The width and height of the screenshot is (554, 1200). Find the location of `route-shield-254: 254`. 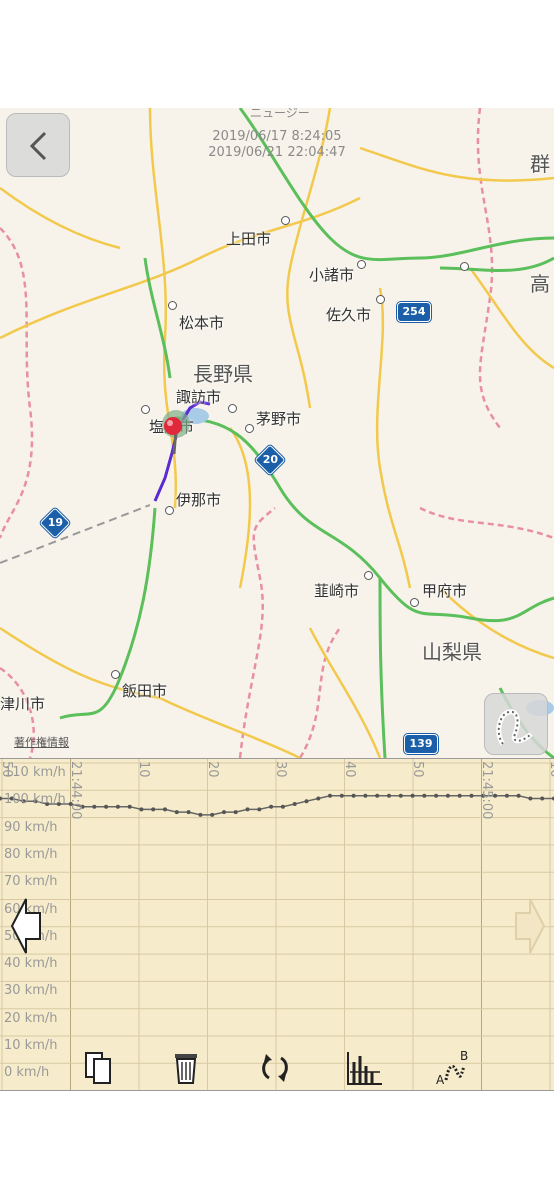

route-shield-254: 254 is located at coordinates (414, 312).